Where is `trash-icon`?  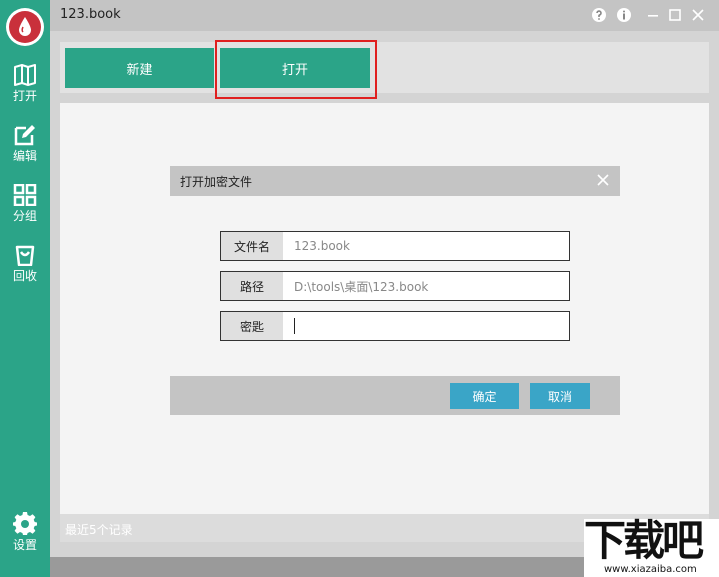 trash-icon is located at coordinates (25, 255).